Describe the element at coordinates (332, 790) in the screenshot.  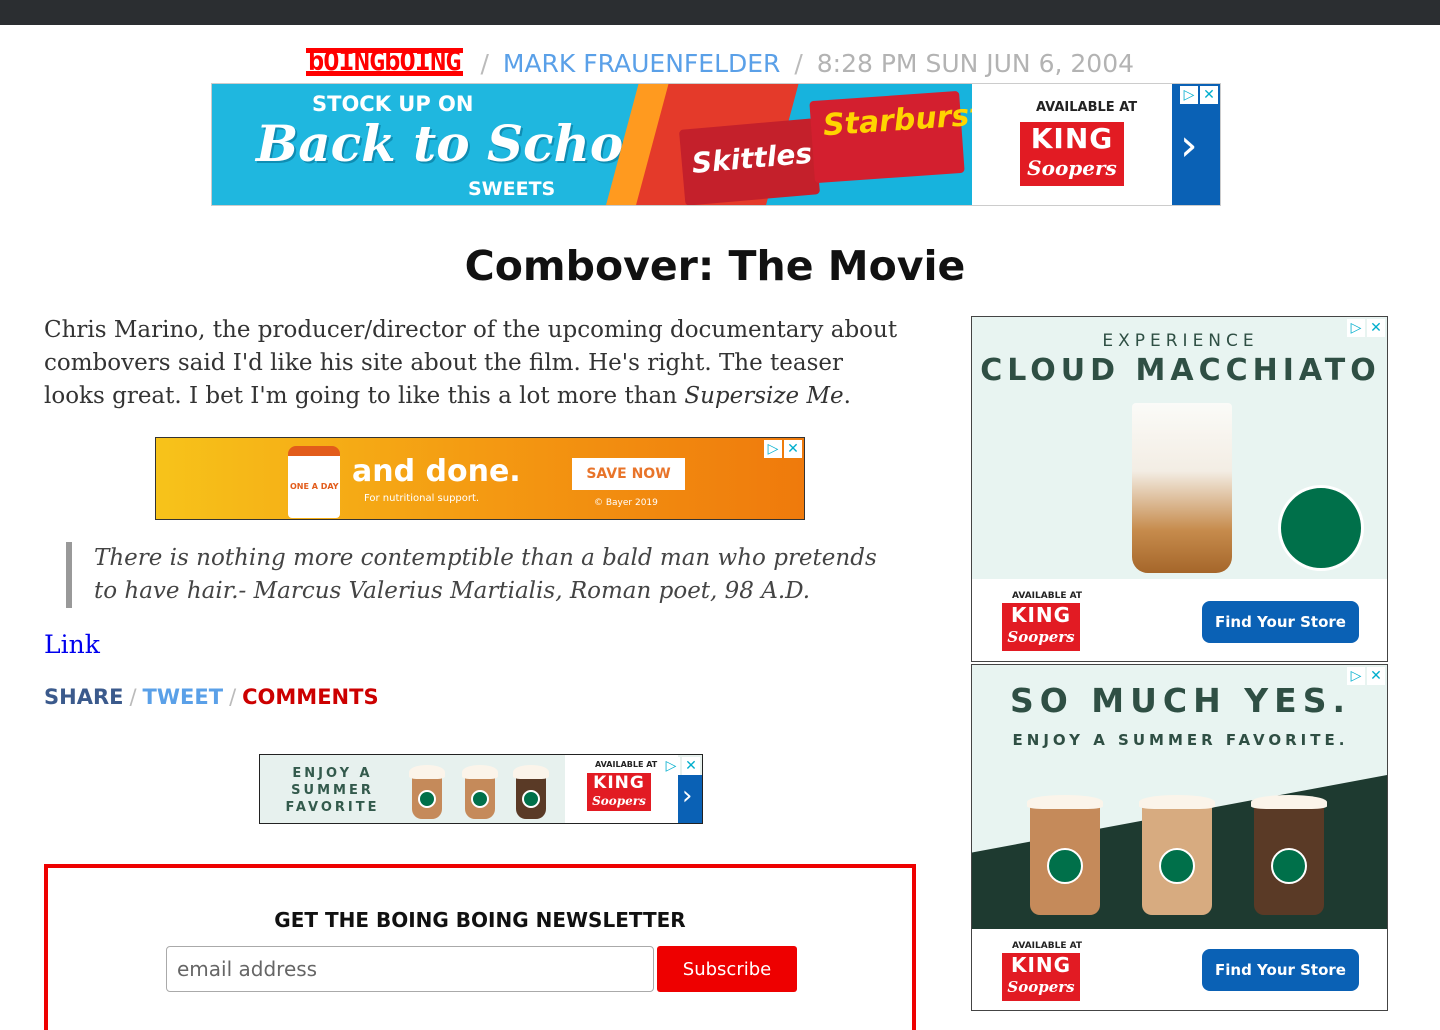
I see `ad-headline: ENJOY A SUMMER FAVORITE` at that location.